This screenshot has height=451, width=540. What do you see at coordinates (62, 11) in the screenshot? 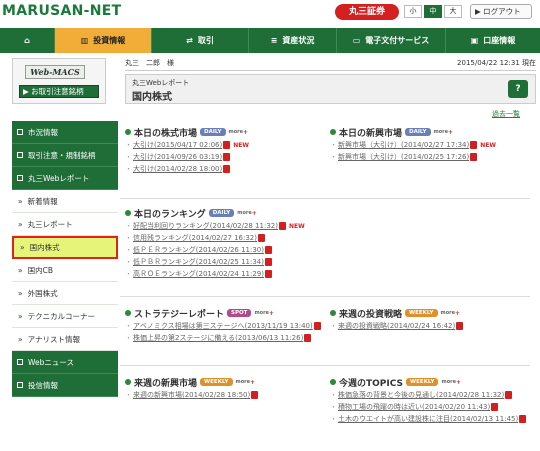
I see `site-logo: MARUSAN-NET` at bounding box center [62, 11].